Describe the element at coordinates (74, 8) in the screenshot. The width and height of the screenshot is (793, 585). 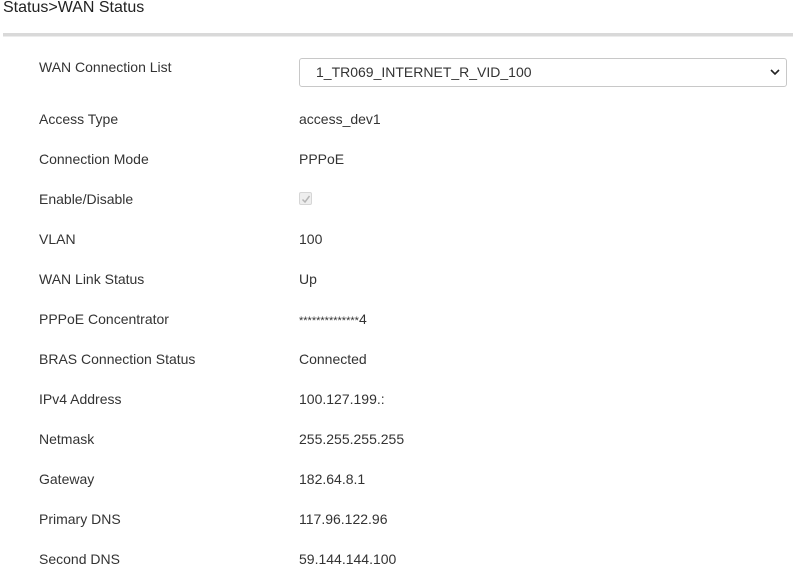
I see `page-title: Status>WAN Status` at that location.